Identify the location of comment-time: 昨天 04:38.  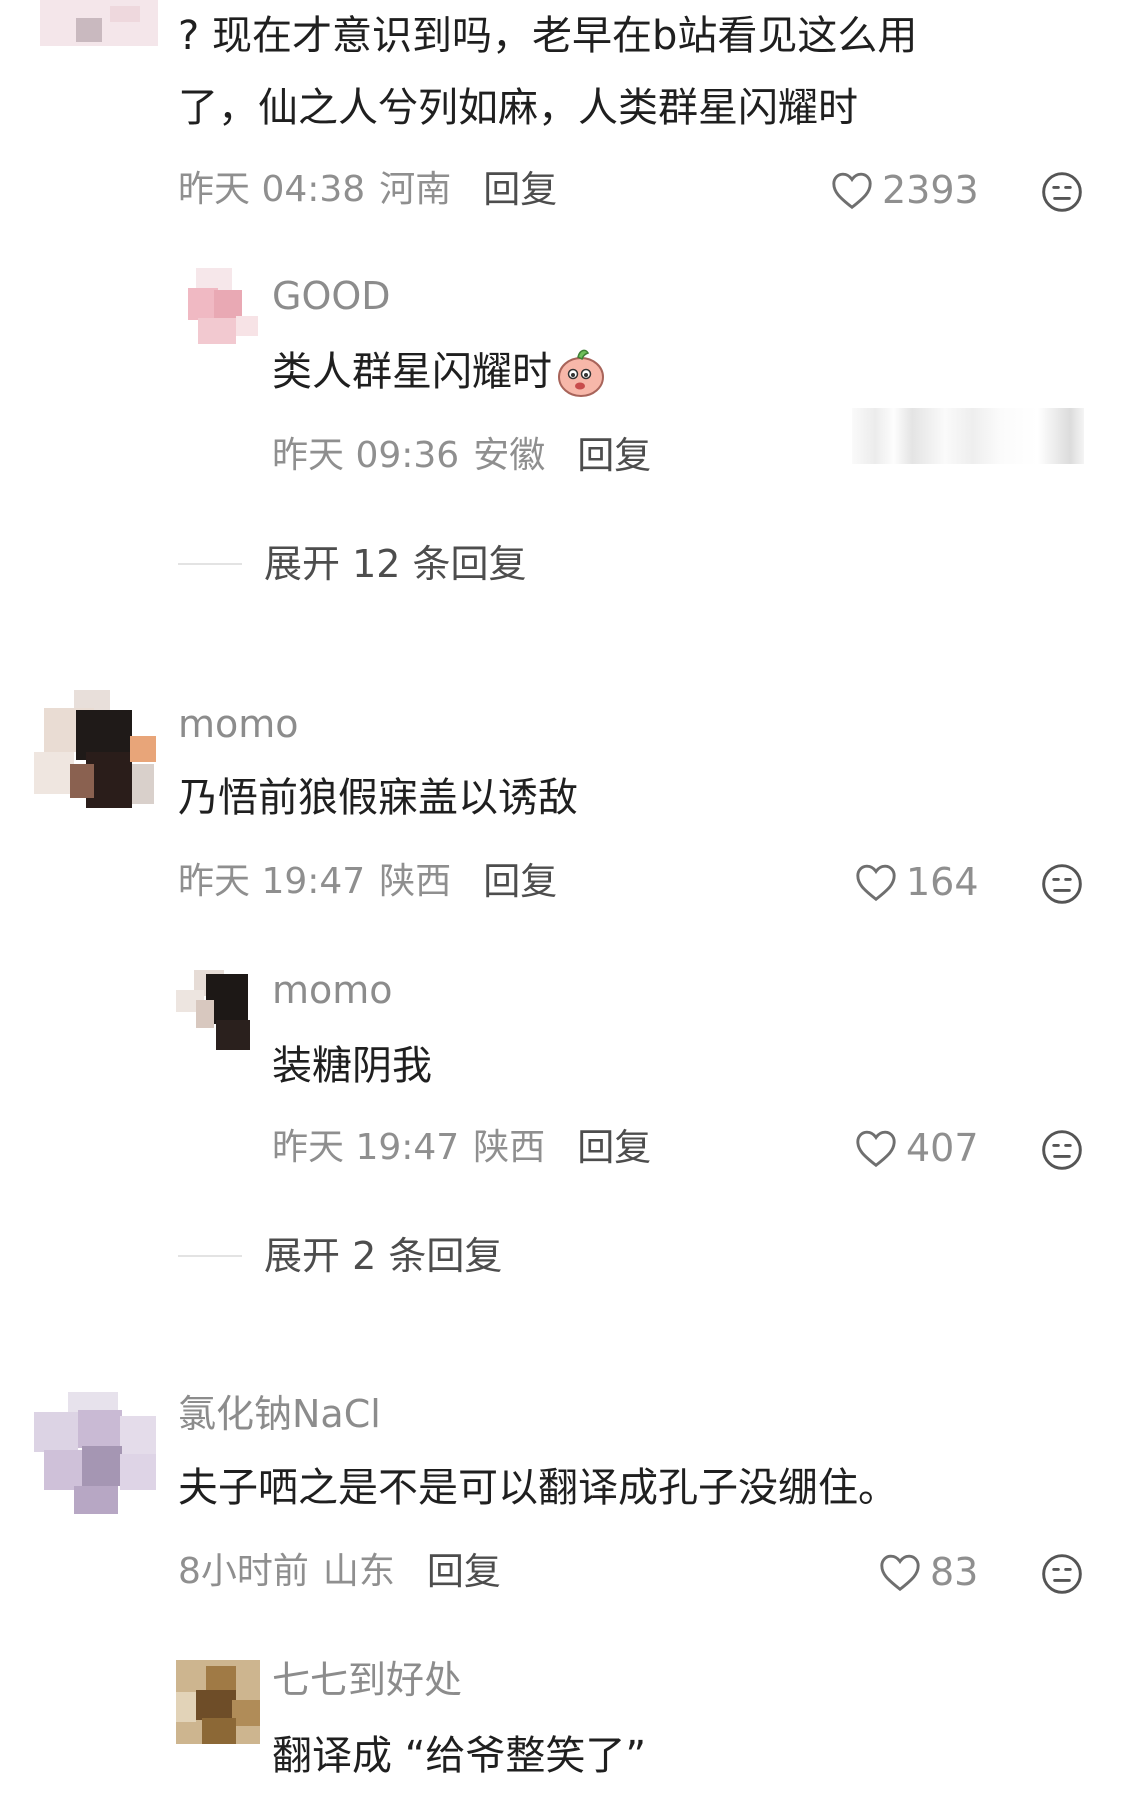
(272, 189).